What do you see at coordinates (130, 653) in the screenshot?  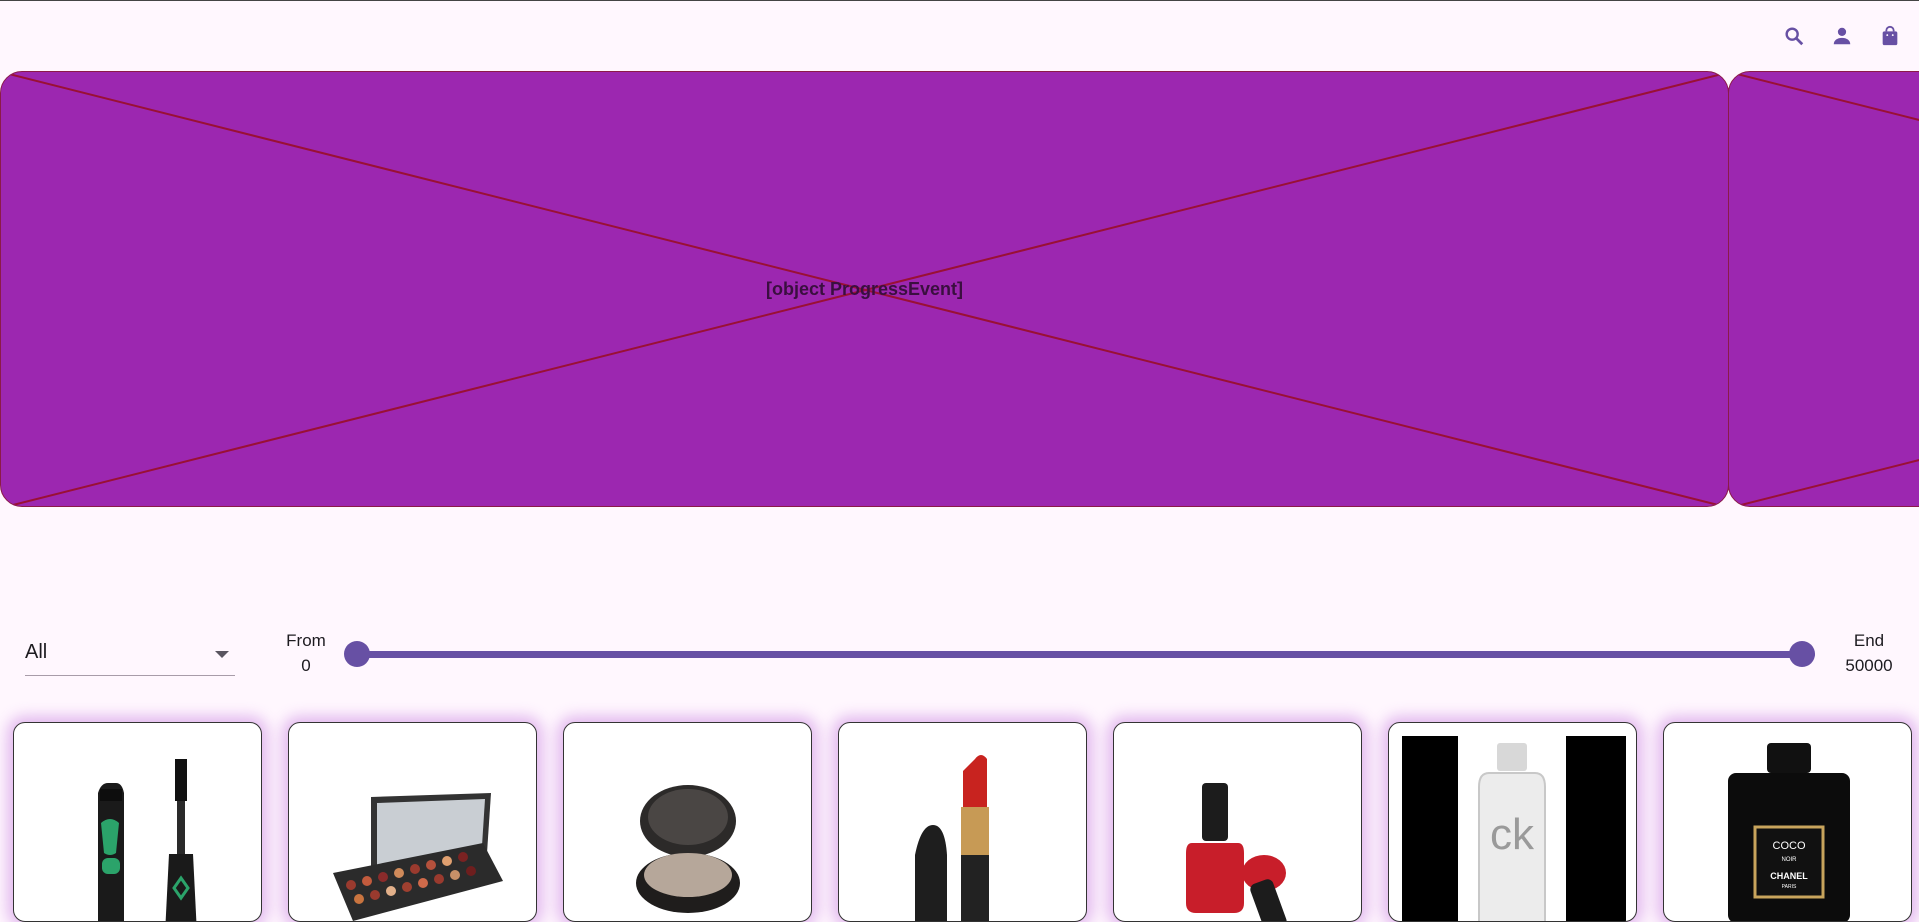 I see `category-dropdown: All` at bounding box center [130, 653].